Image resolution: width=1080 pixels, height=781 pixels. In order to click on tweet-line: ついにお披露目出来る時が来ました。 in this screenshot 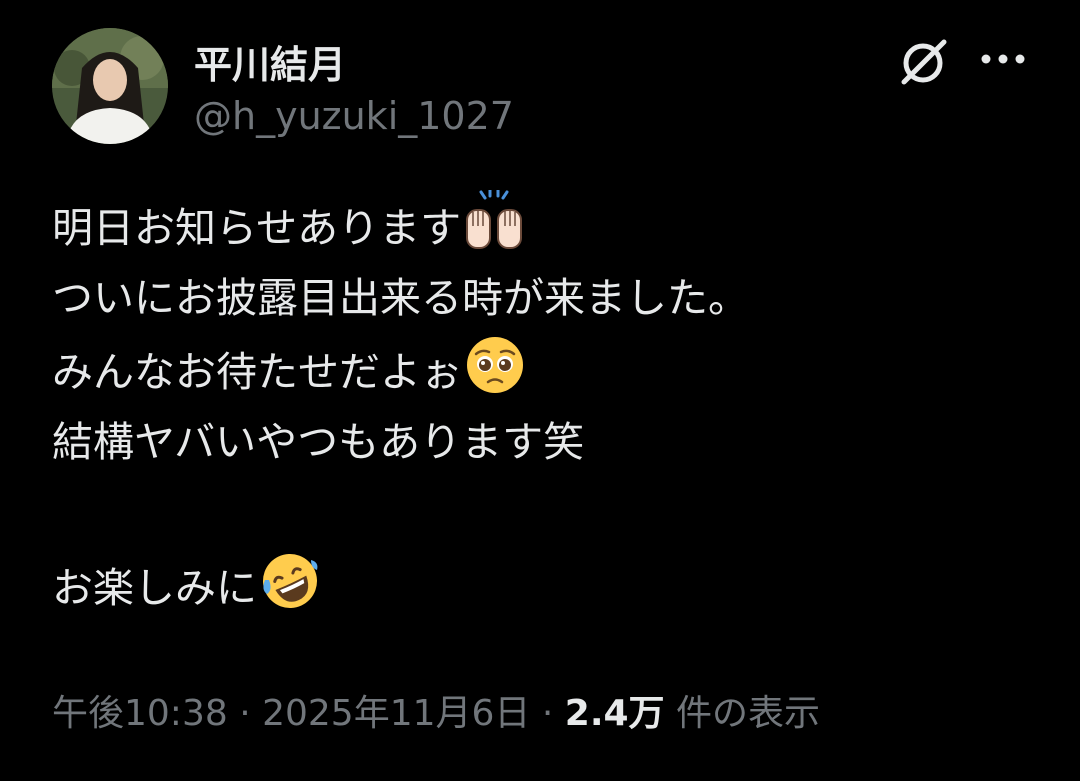, I will do `click(552, 298)`.